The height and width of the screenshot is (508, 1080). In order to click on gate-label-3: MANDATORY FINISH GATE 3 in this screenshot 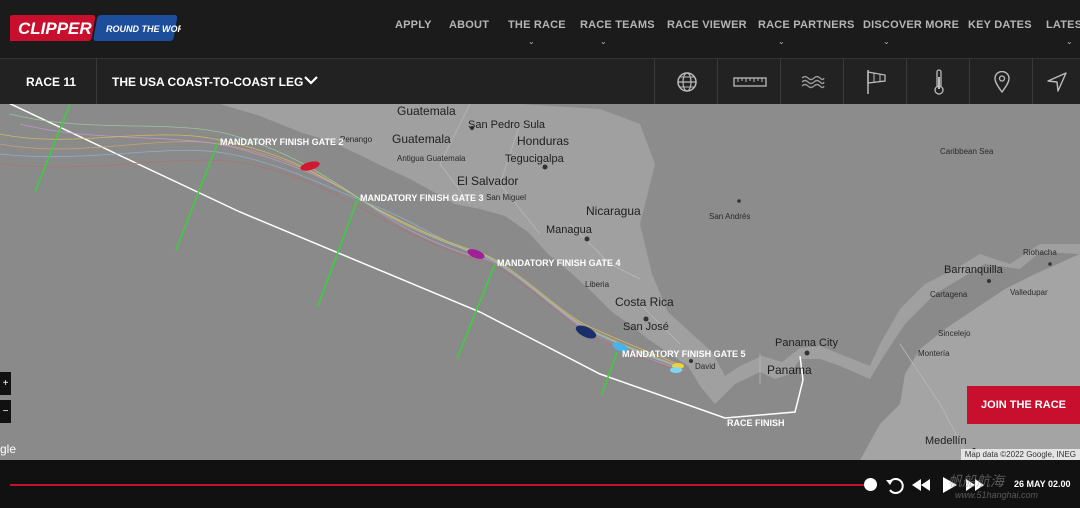, I will do `click(422, 198)`.